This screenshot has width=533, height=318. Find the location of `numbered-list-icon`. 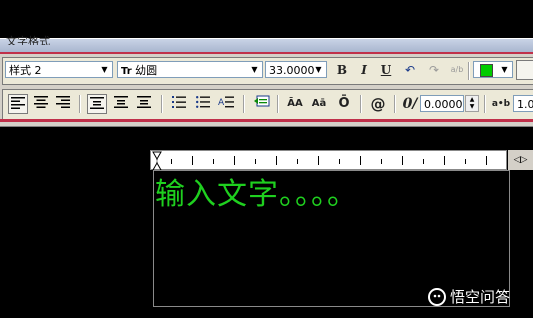

numbered-list-icon is located at coordinates (179, 104).